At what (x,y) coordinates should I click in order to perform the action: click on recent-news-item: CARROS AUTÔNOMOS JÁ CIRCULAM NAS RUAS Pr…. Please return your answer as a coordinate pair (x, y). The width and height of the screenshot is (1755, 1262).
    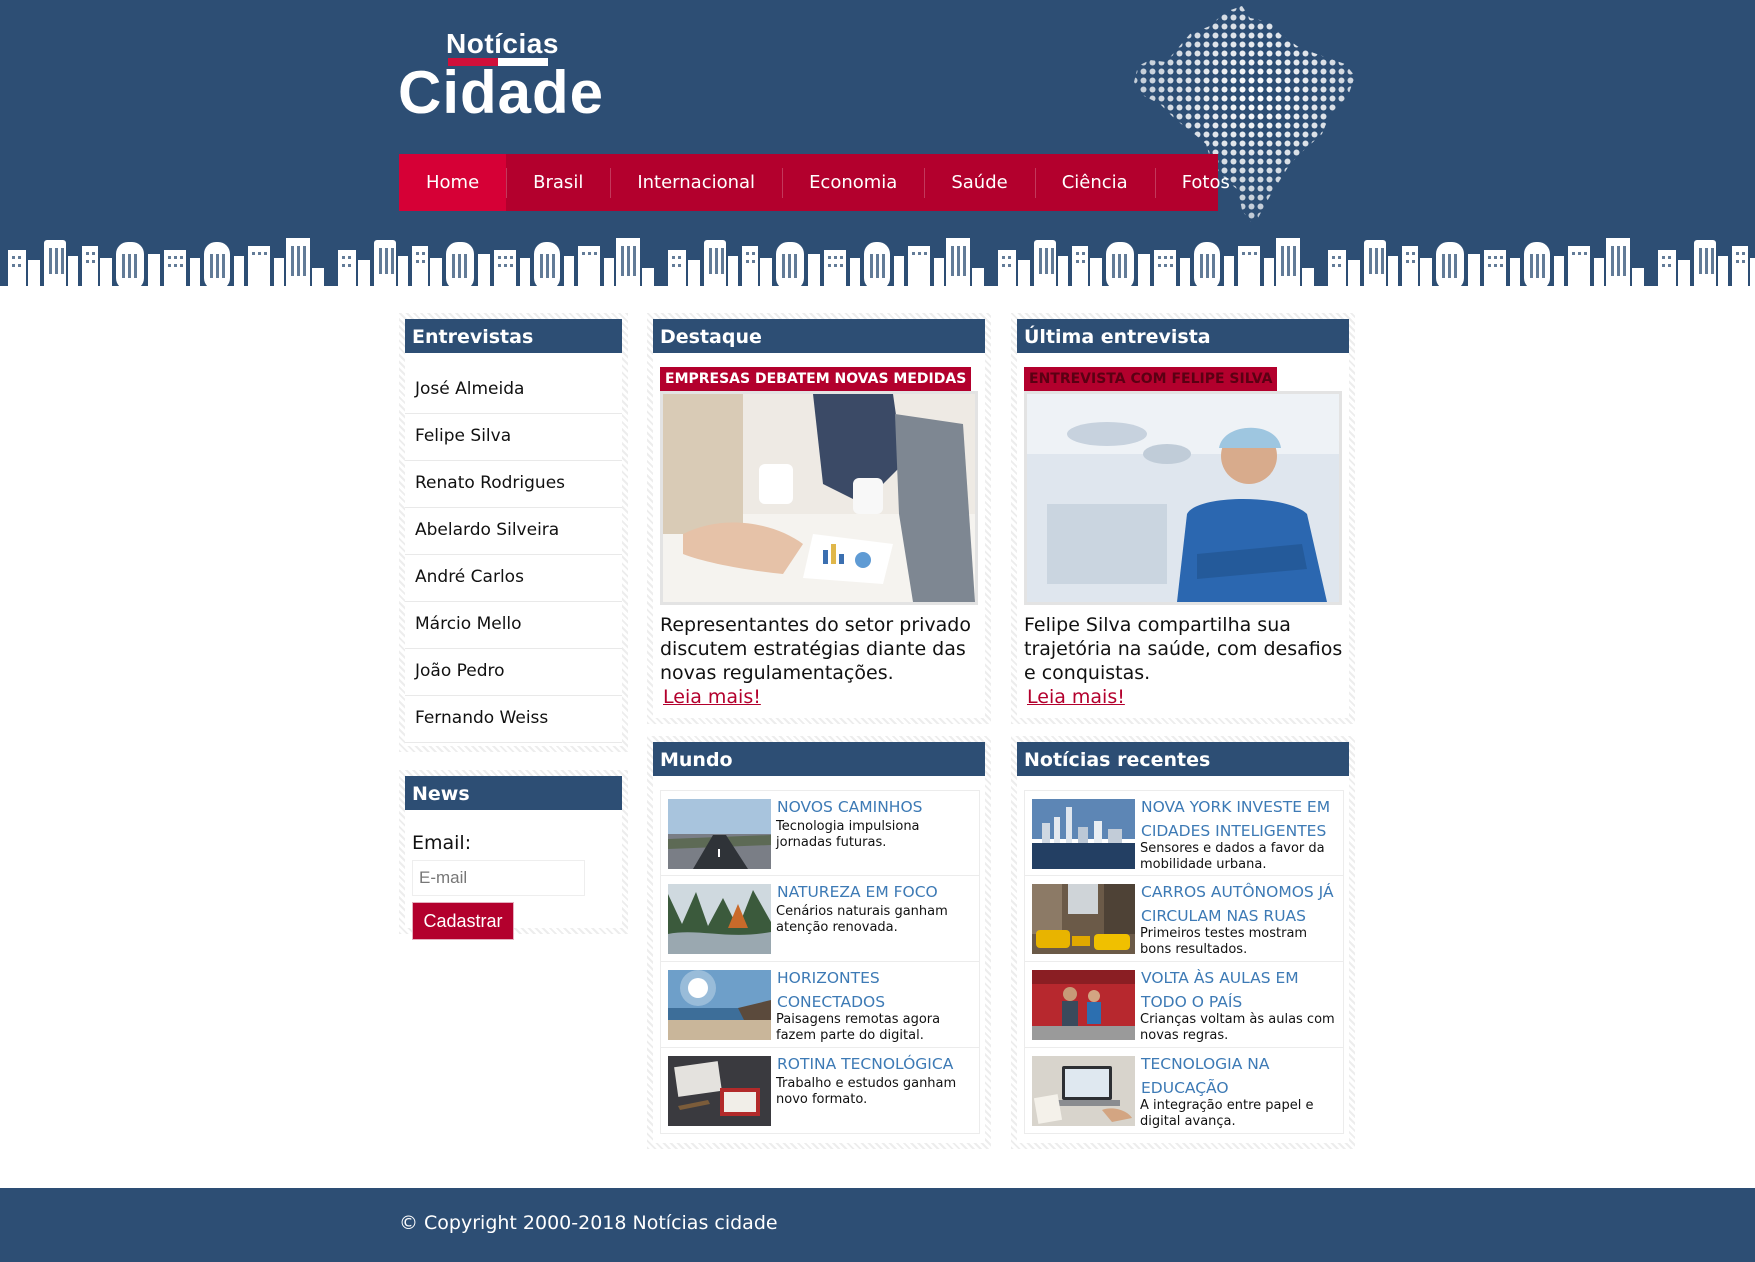
    Looking at the image, I should click on (1184, 919).